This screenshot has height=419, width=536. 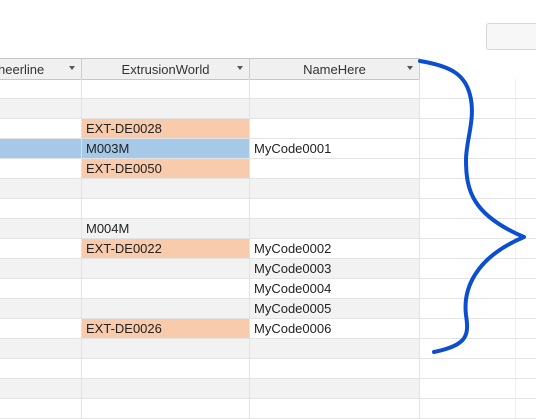 I want to click on table-row: MyCode0005, so click(x=268, y=309).